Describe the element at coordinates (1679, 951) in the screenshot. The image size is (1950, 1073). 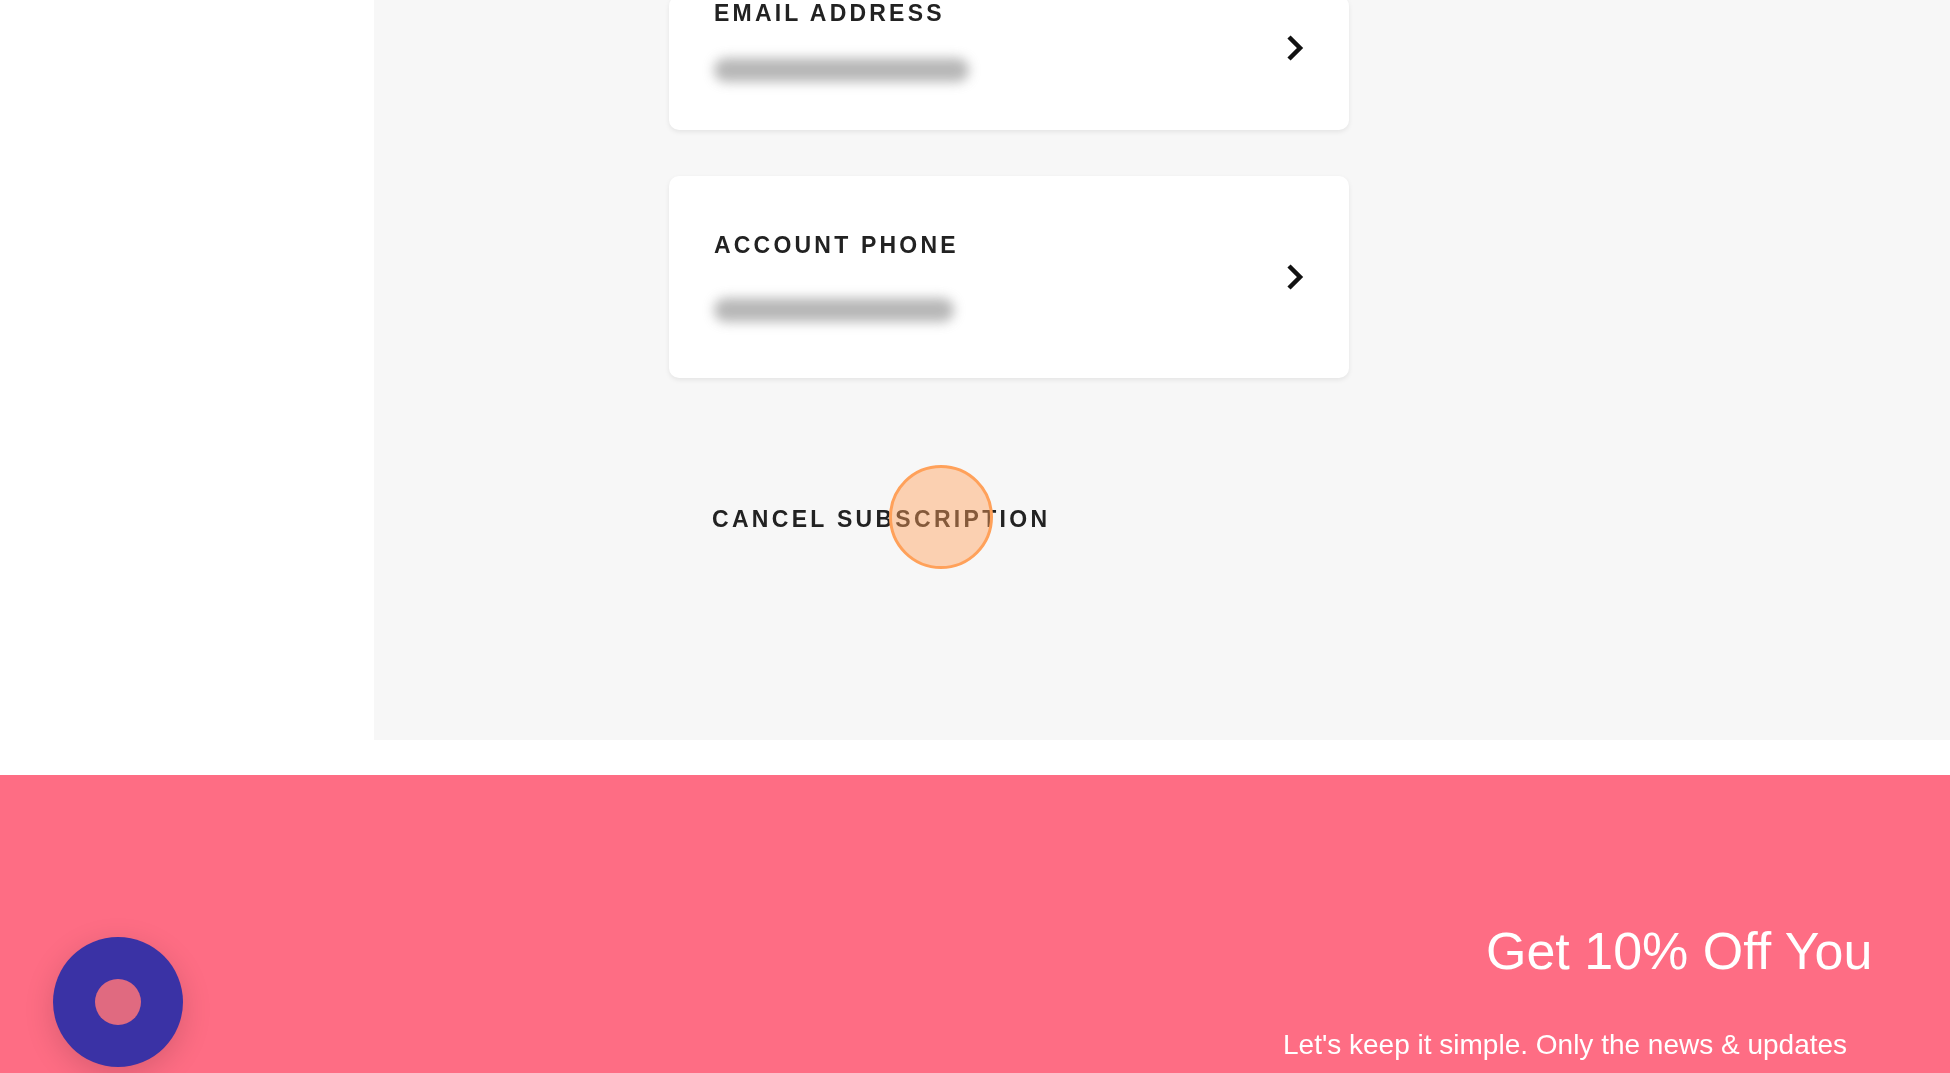
I see `newsletter-heading: Get 10% Off You` at that location.